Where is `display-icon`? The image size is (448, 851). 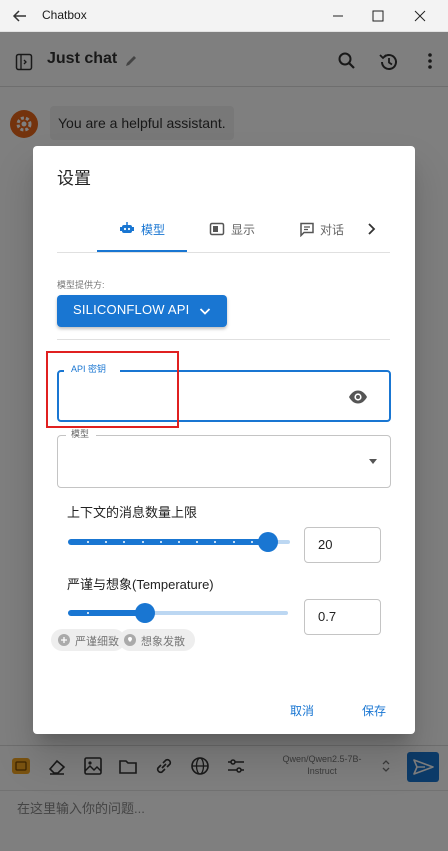
display-icon is located at coordinates (217, 229).